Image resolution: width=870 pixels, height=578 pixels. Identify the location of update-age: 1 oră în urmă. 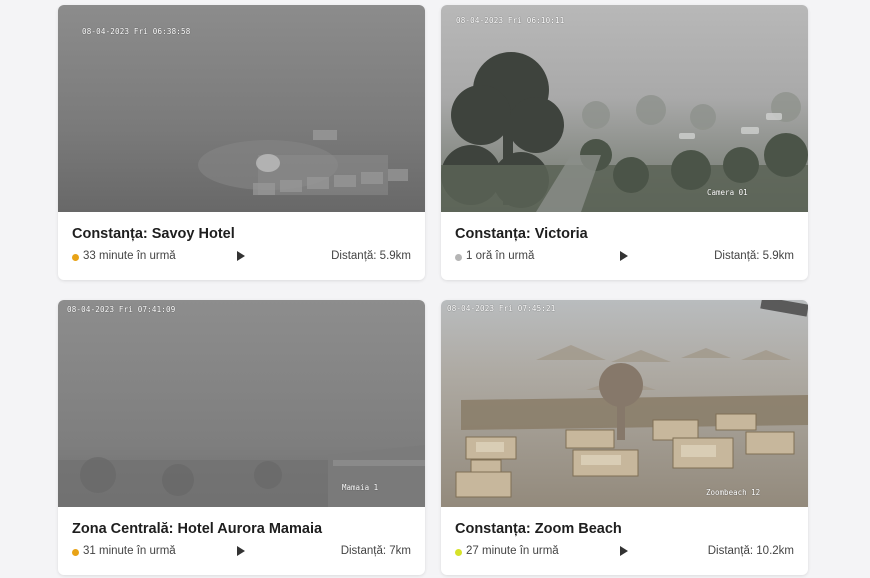
(500, 256).